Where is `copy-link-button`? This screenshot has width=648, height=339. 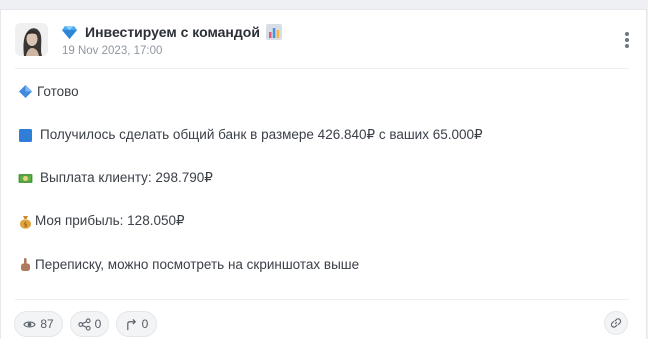
copy-link-button is located at coordinates (616, 323).